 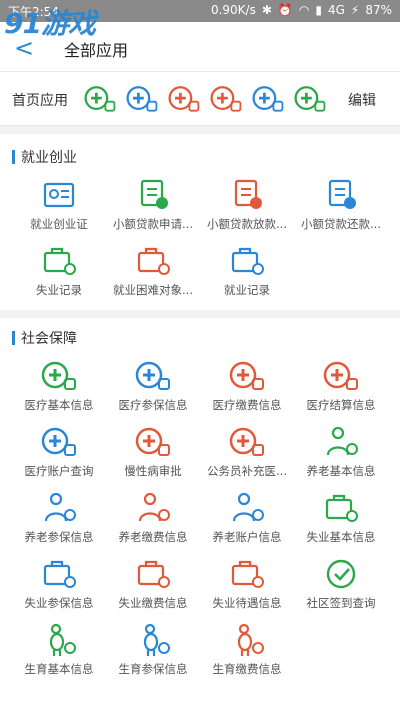 I want to click on title-bar: < 全部应用, so click(x=200, y=47).